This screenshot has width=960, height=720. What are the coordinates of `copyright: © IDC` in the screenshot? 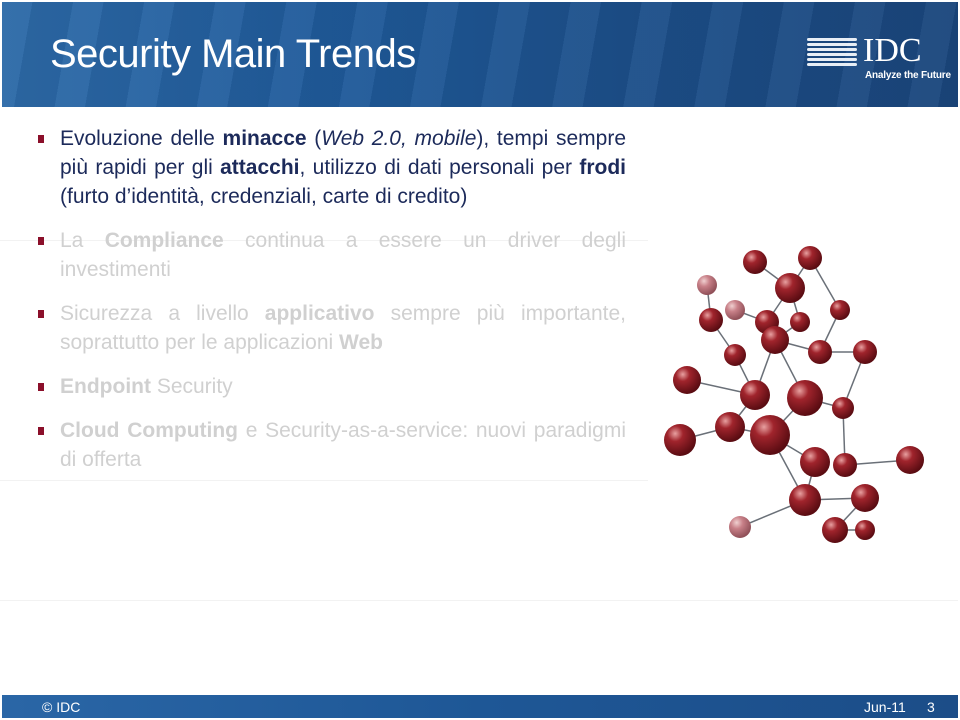 It's located at (61, 707).